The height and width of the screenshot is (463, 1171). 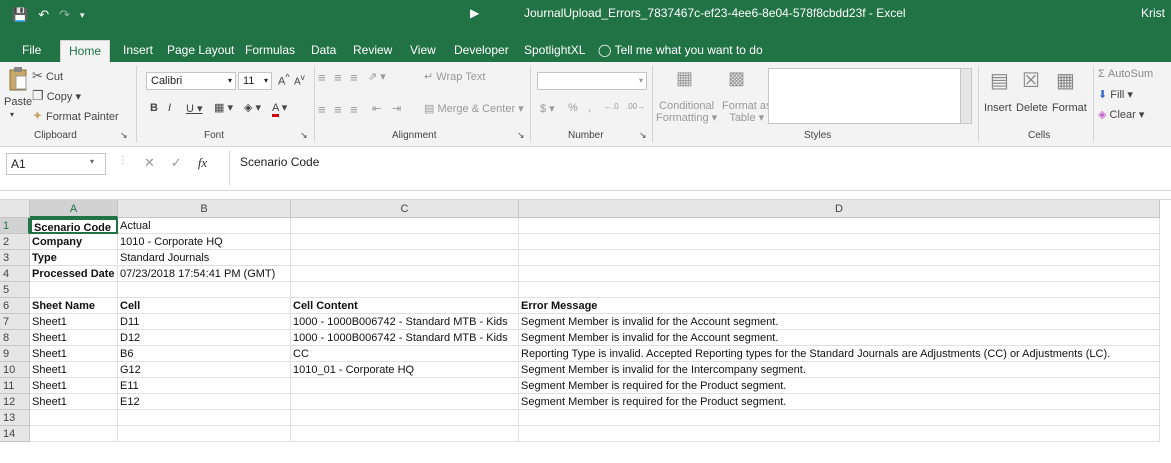 What do you see at coordinates (1153, 13) in the screenshot?
I see `user-name: Krist` at bounding box center [1153, 13].